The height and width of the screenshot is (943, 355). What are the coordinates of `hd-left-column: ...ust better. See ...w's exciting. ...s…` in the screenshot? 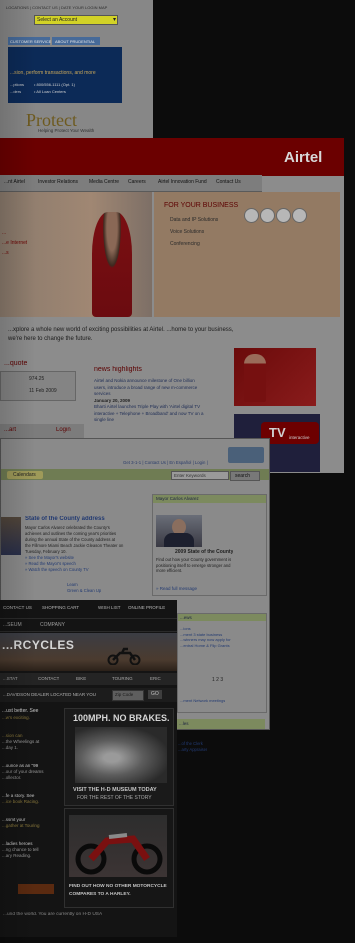 It's located at (31, 783).